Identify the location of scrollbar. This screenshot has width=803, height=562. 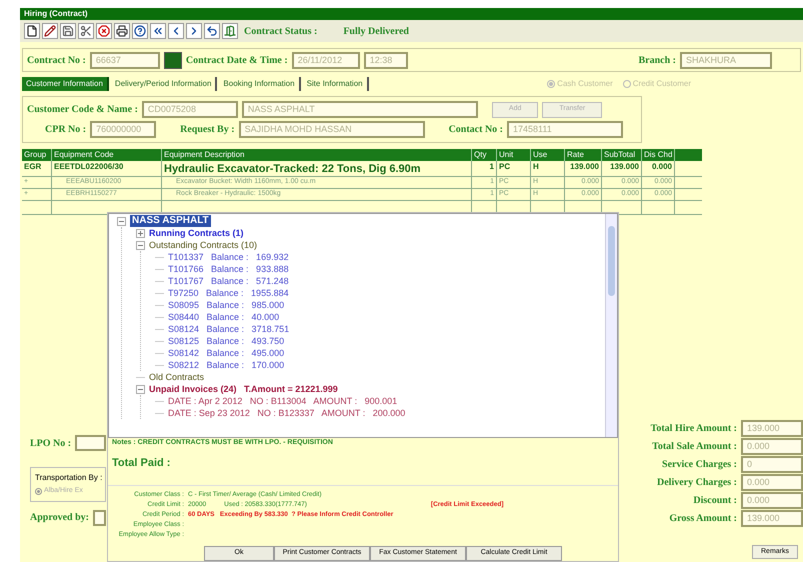
(611, 325).